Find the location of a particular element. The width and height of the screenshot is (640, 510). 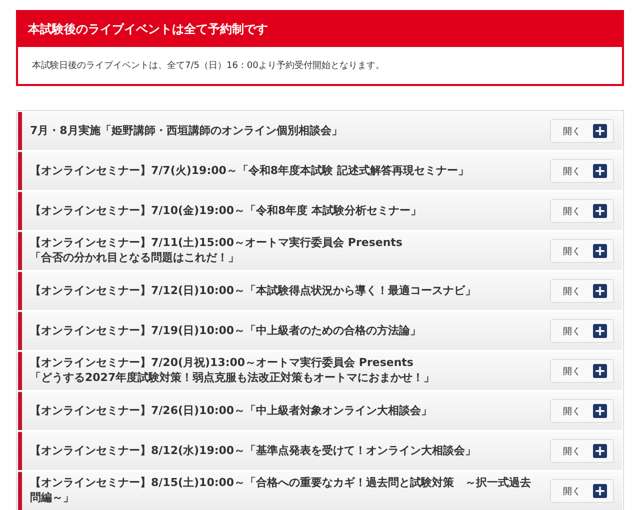

accordion-row: 【オンラインセミナー】8/15(土)10:00～「合格への重要なカギ！過去問と試験対策 ～択一式過去問編～」 開く is located at coordinates (320, 491).